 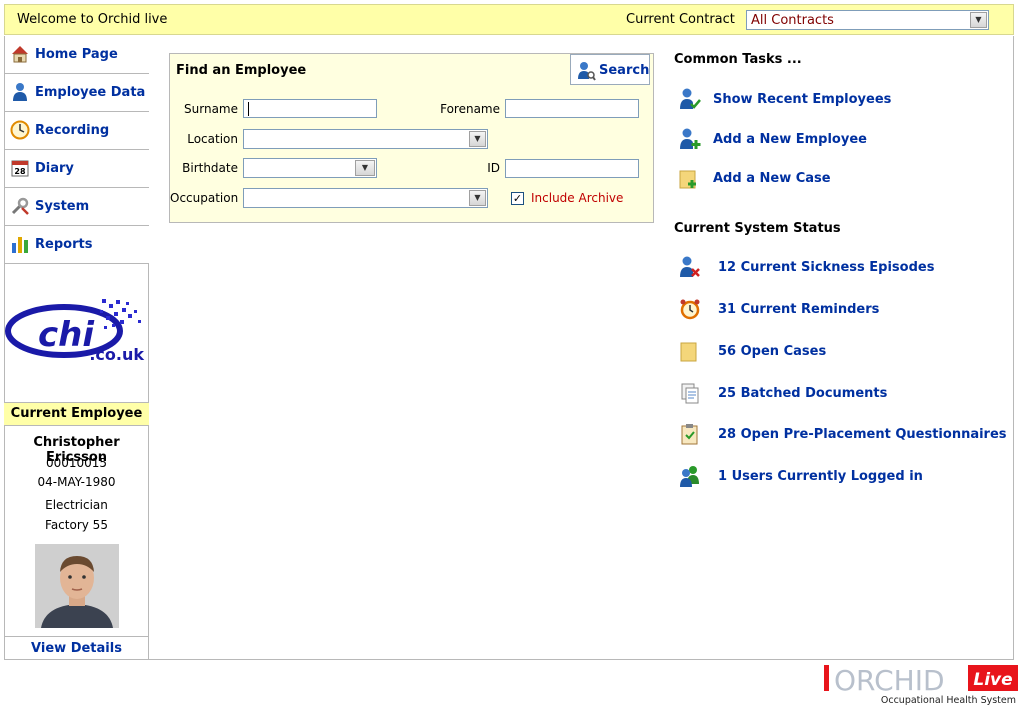 What do you see at coordinates (992, 680) in the screenshot?
I see `brand-badge: Live` at bounding box center [992, 680].